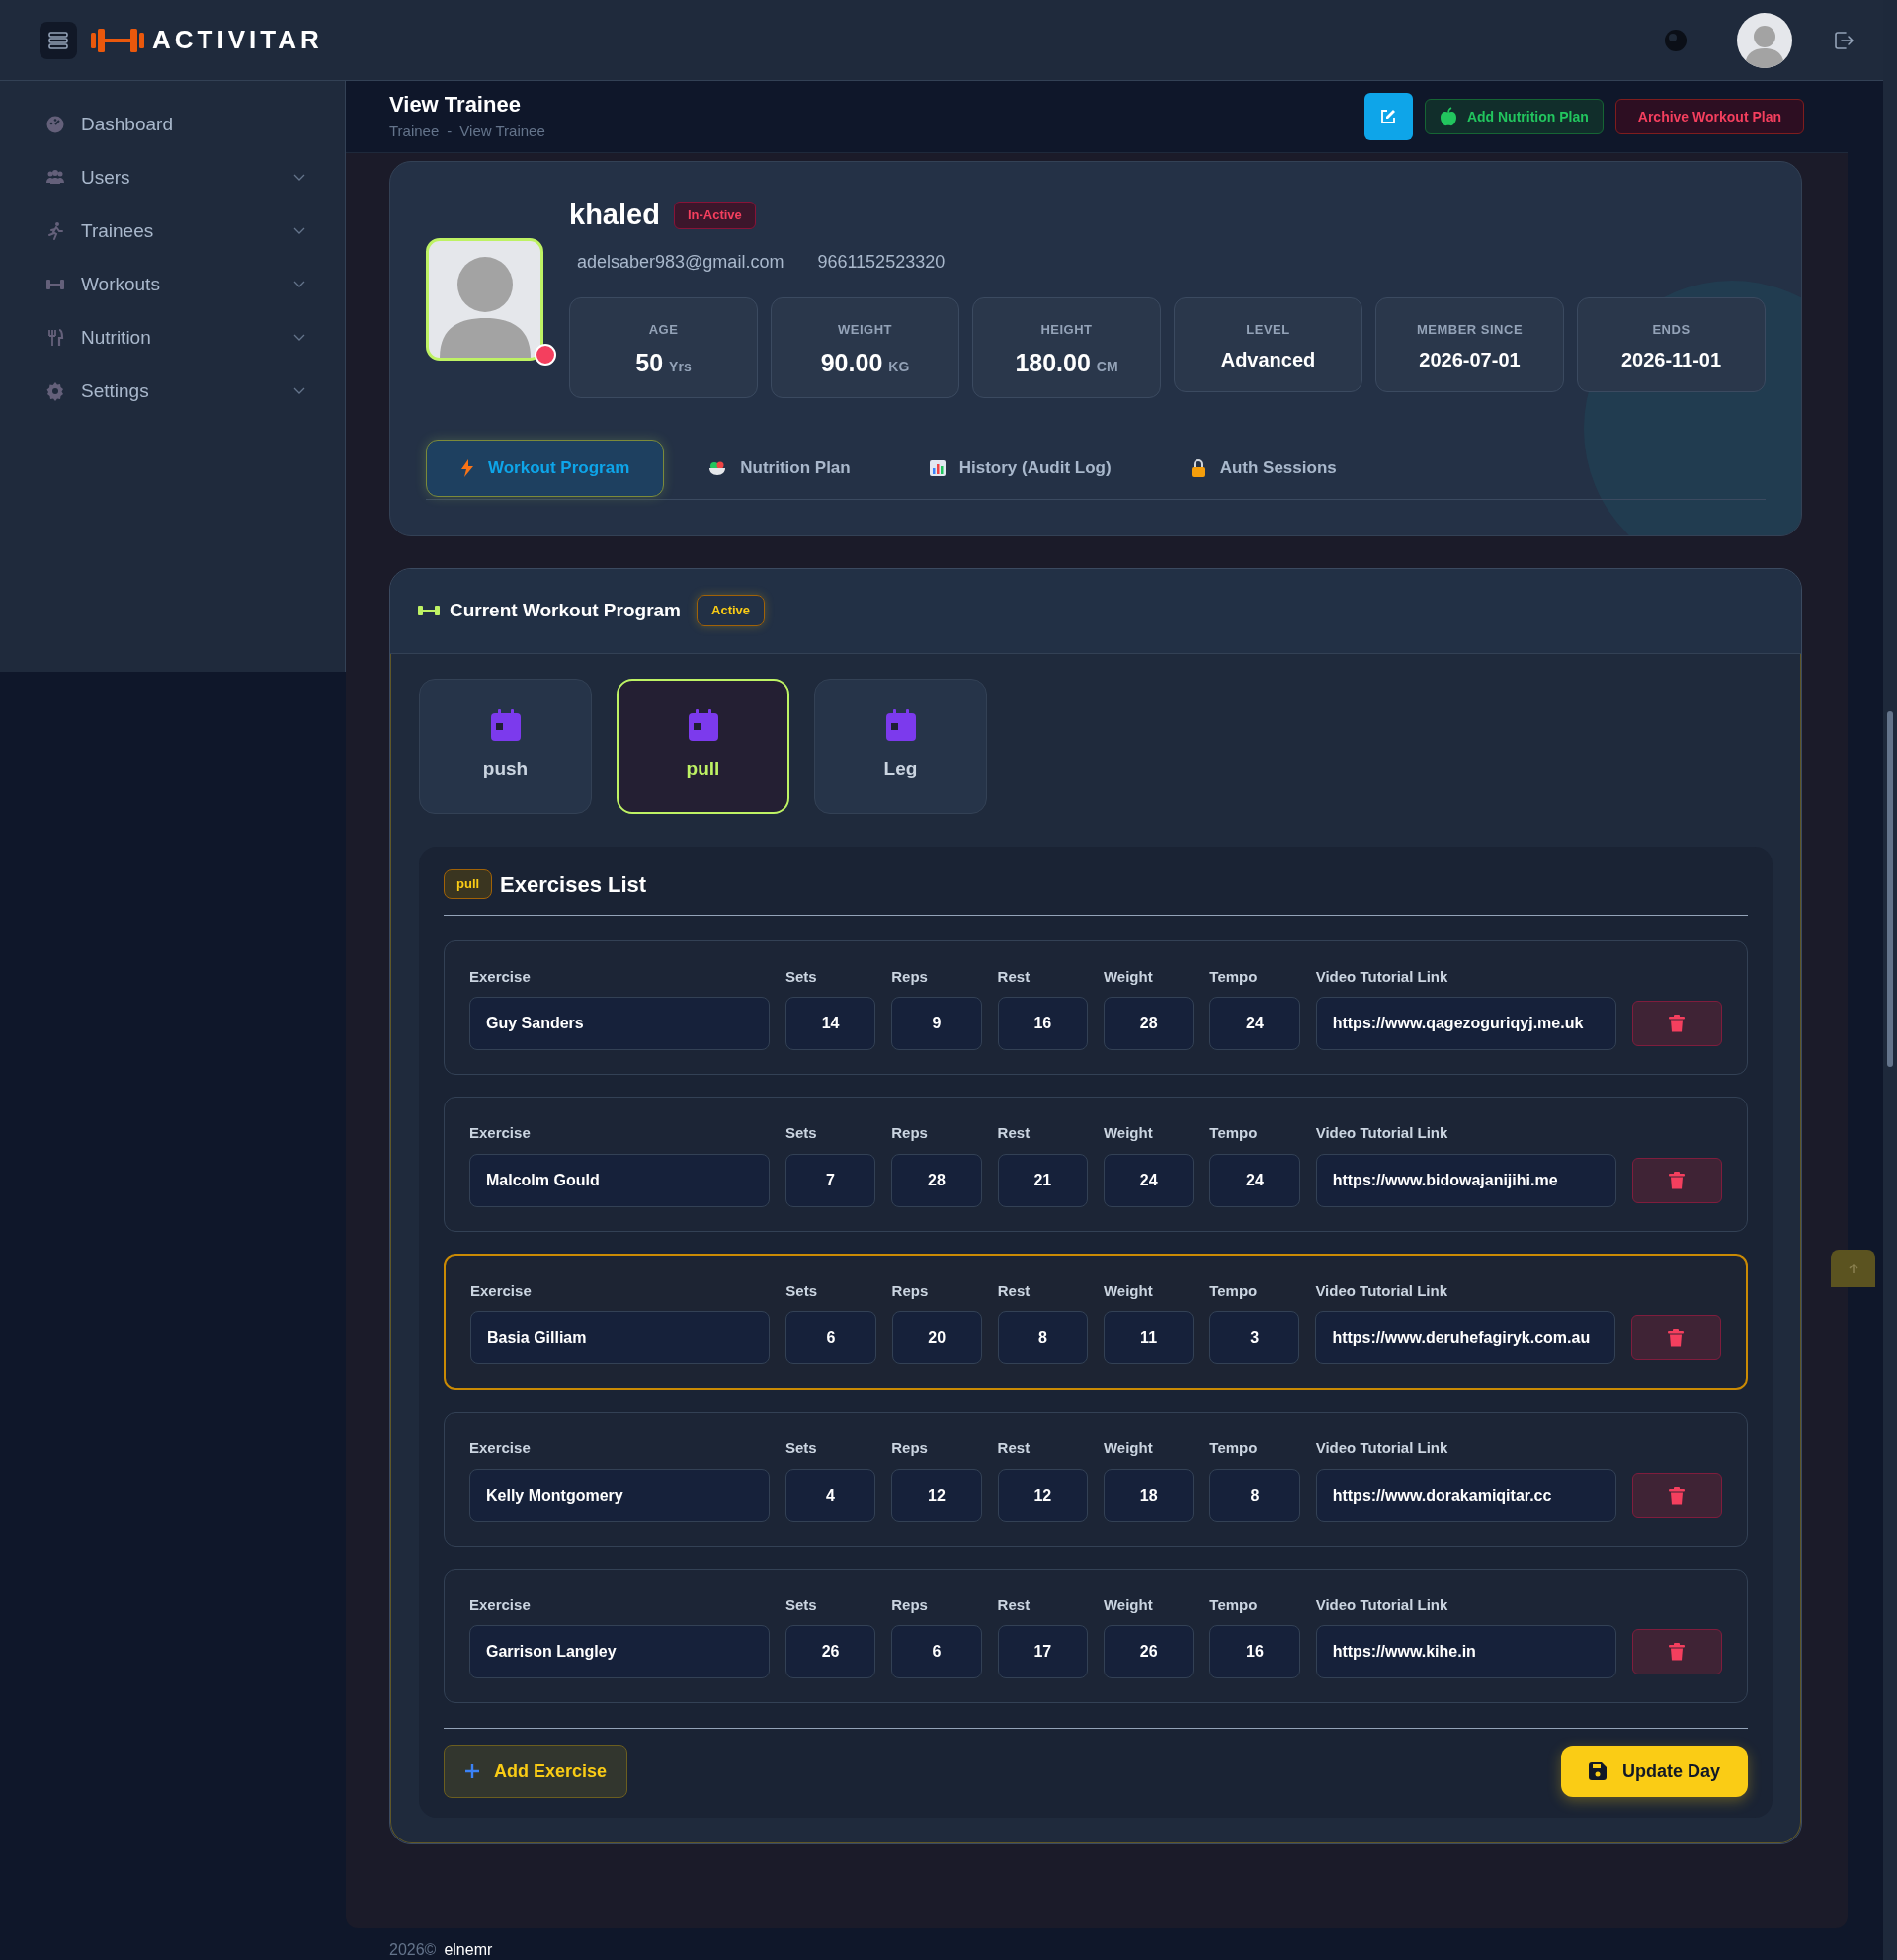 The image size is (1897, 1960). What do you see at coordinates (55, 231) in the screenshot?
I see `running-person-icon` at bounding box center [55, 231].